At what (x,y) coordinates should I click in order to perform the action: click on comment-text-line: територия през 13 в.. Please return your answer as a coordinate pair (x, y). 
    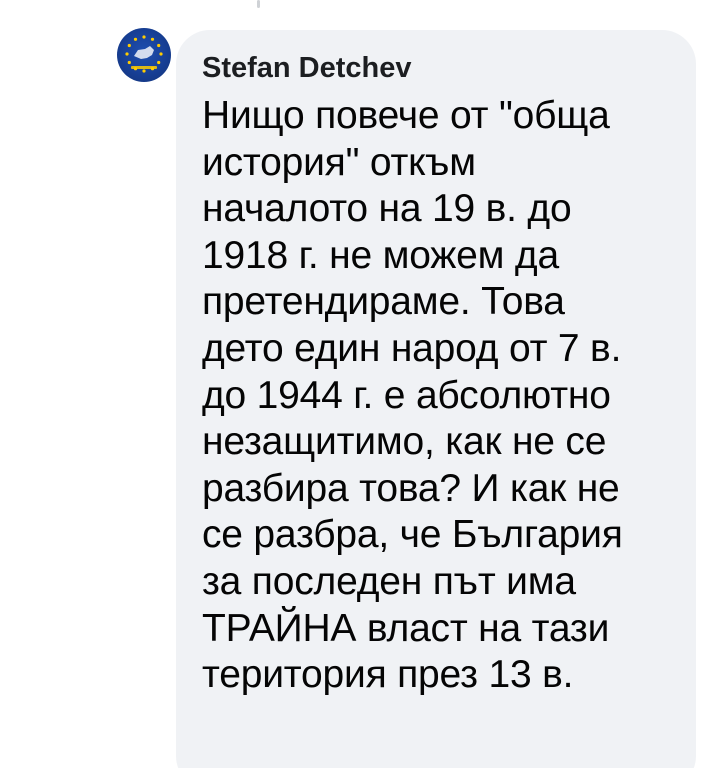
    Looking at the image, I should click on (388, 675).